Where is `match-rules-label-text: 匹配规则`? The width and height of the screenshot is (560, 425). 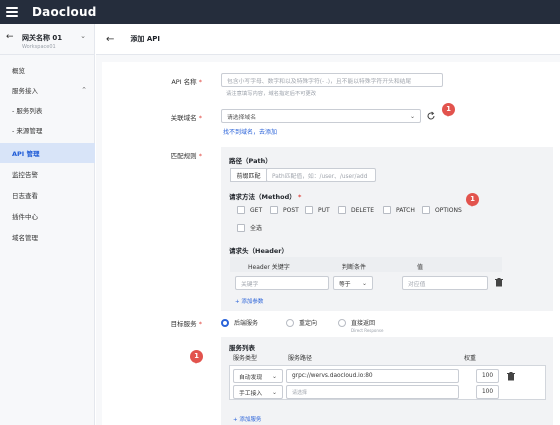 match-rules-label-text: 匹配规则 is located at coordinates (183, 156).